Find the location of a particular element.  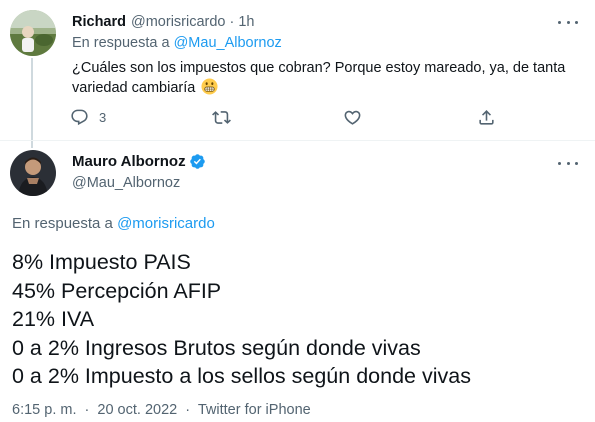

heart-icon is located at coordinates (352, 117).